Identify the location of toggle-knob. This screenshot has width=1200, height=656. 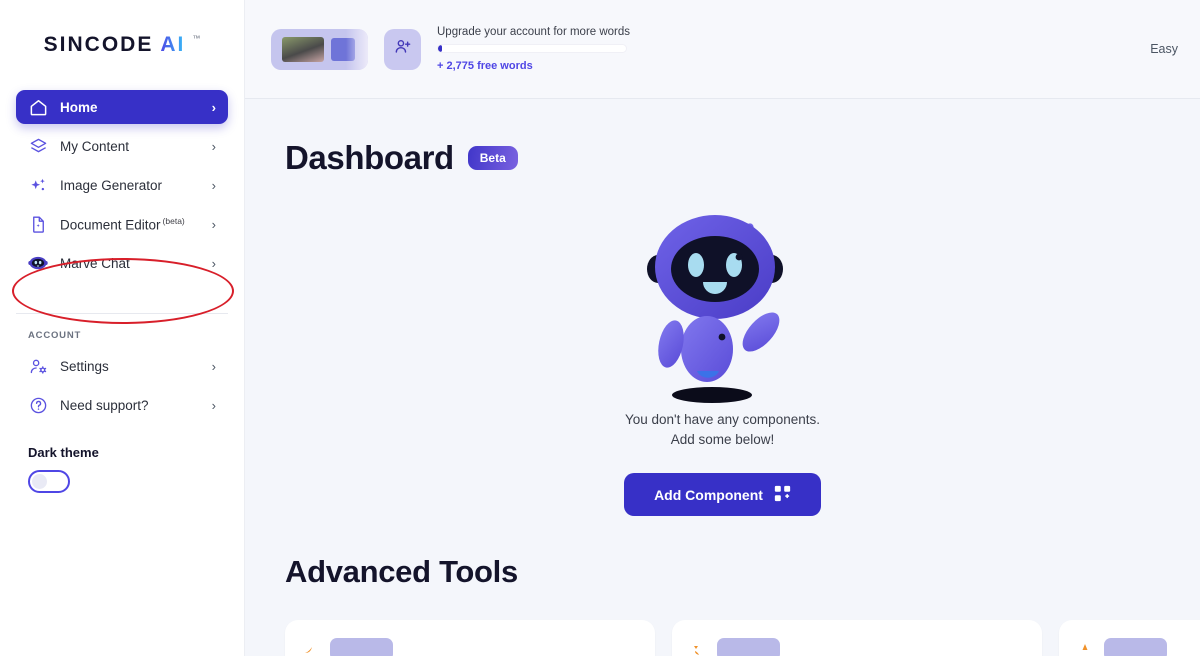
(39, 481).